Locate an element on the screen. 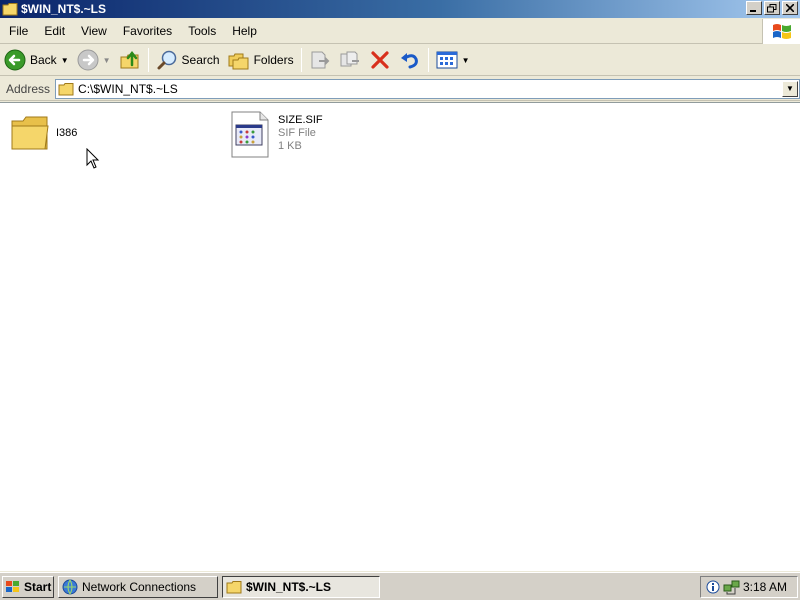 The width and height of the screenshot is (800, 600). restore-button is located at coordinates (772, 8).